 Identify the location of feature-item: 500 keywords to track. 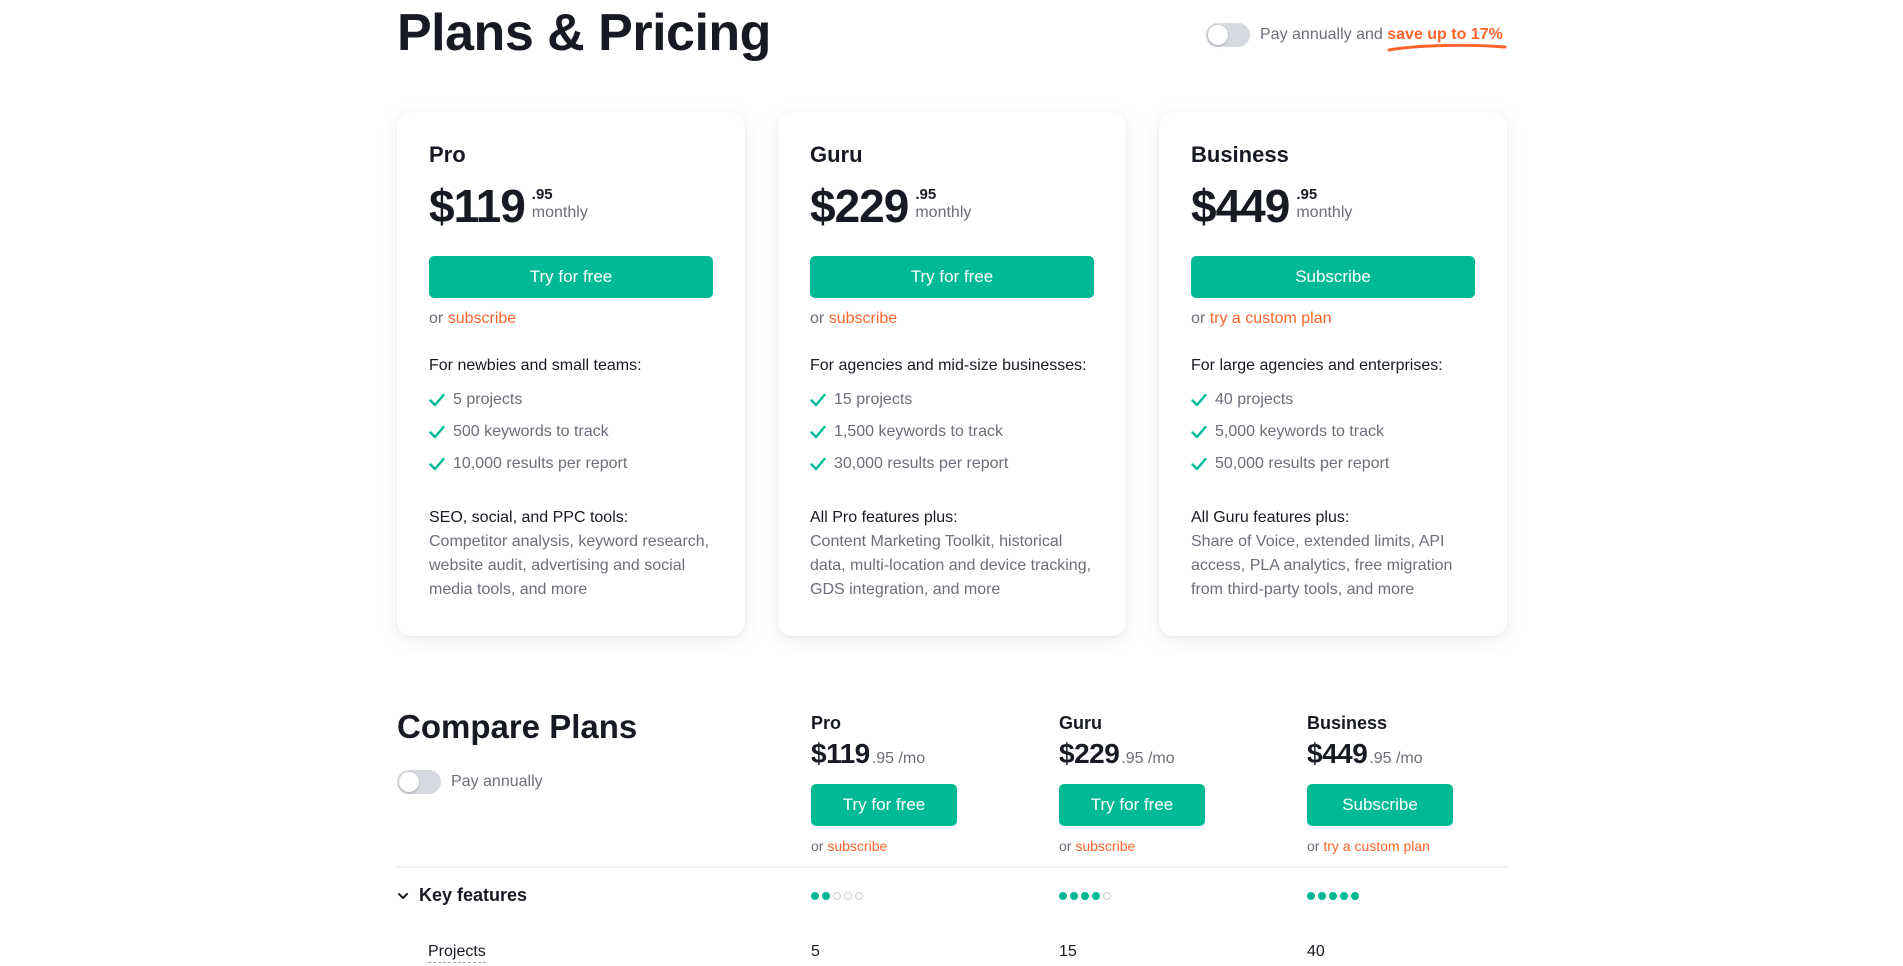
(571, 432).